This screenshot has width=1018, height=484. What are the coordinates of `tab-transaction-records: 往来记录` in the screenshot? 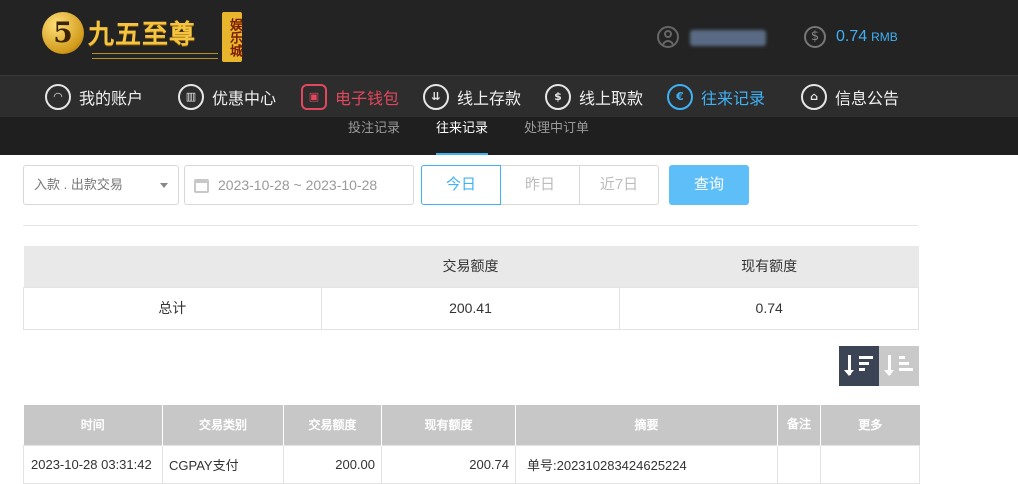 It's located at (462, 136).